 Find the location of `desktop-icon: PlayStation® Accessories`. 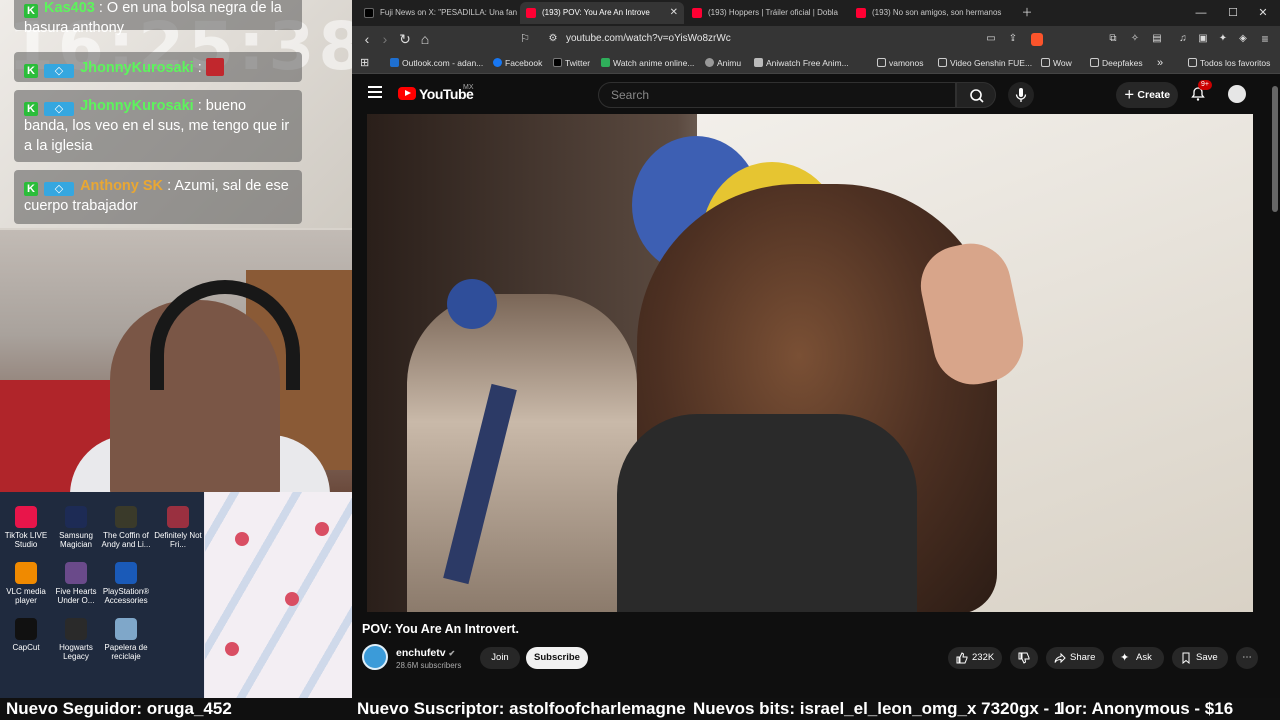

desktop-icon: PlayStation® Accessories is located at coordinates (126, 583).